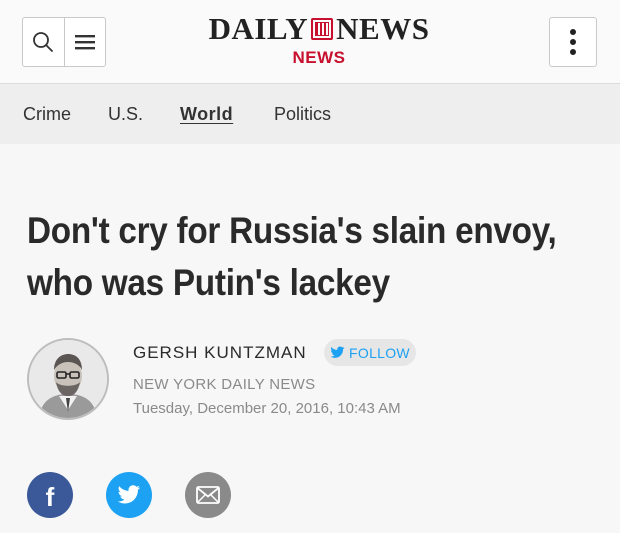 This screenshot has width=620, height=533. I want to click on search-icon, so click(43, 42).